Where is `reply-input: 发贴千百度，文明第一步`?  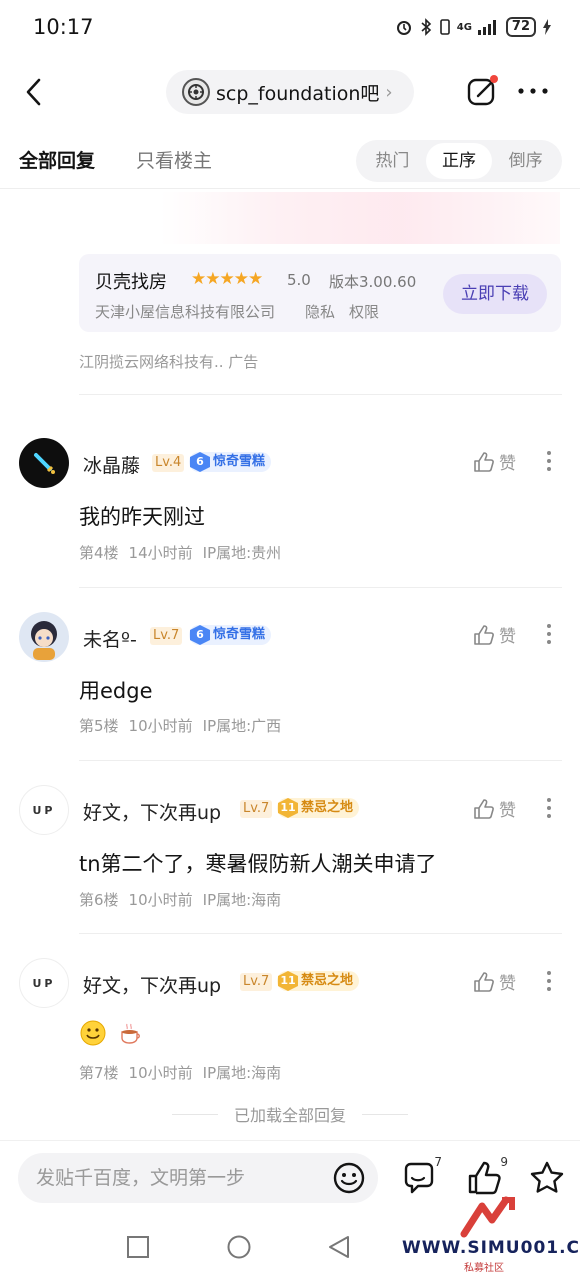 reply-input: 发贴千百度，文明第一步 is located at coordinates (198, 1178).